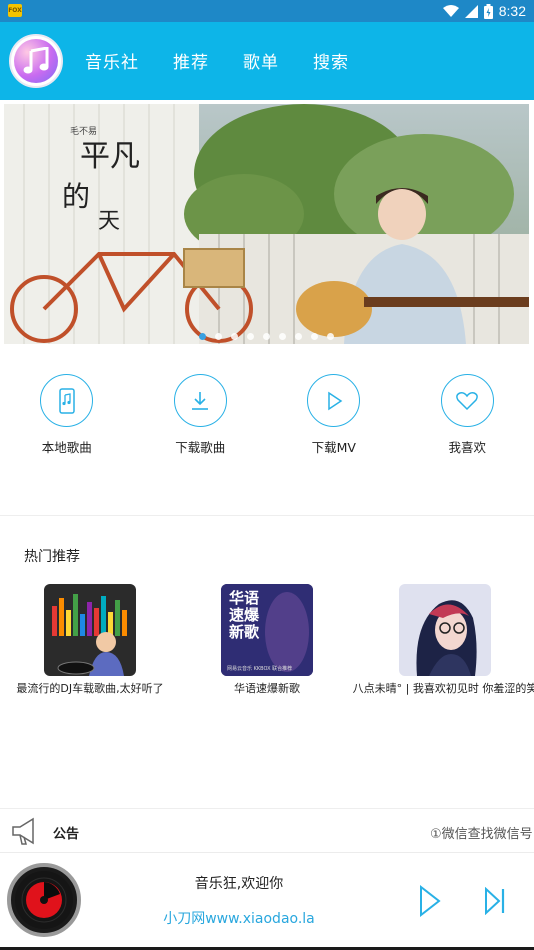 This screenshot has height=950, width=534. What do you see at coordinates (488, 11) in the screenshot?
I see `battery-icon` at bounding box center [488, 11].